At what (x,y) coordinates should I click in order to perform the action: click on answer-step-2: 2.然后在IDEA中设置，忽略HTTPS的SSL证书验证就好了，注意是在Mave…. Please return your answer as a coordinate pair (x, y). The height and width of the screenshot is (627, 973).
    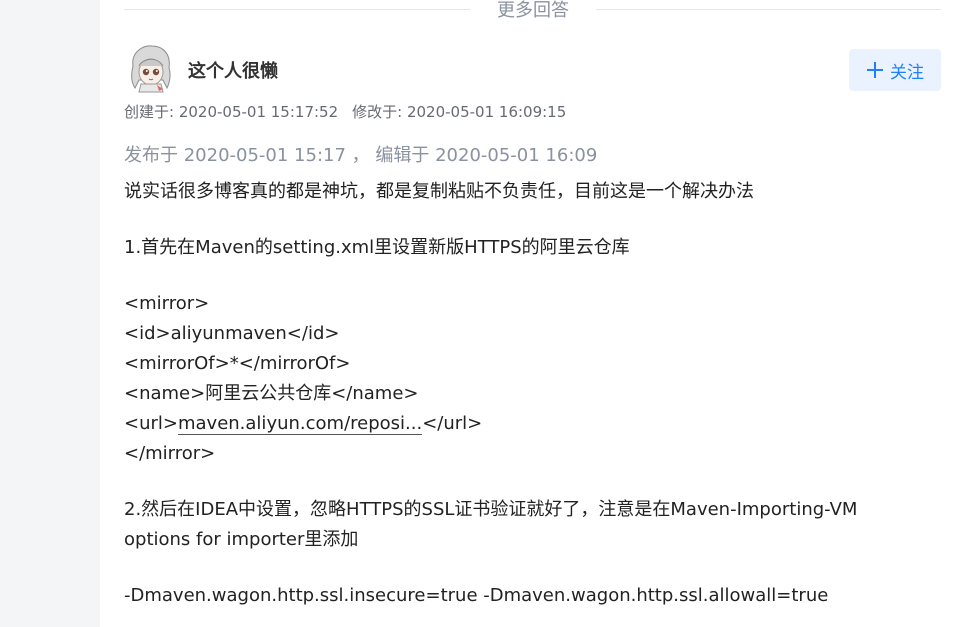
    Looking at the image, I should click on (494, 524).